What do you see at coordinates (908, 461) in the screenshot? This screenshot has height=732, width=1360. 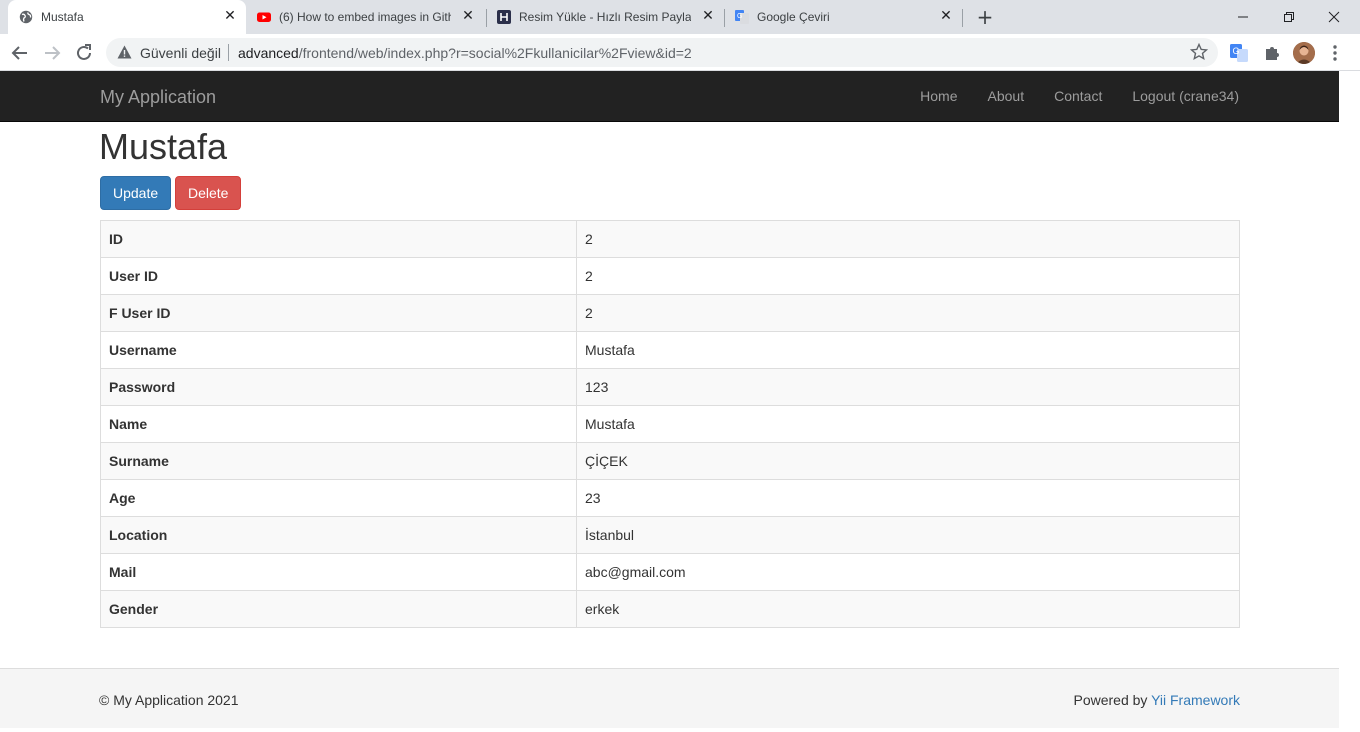 I see `detail-value: ÇİÇEK` at bounding box center [908, 461].